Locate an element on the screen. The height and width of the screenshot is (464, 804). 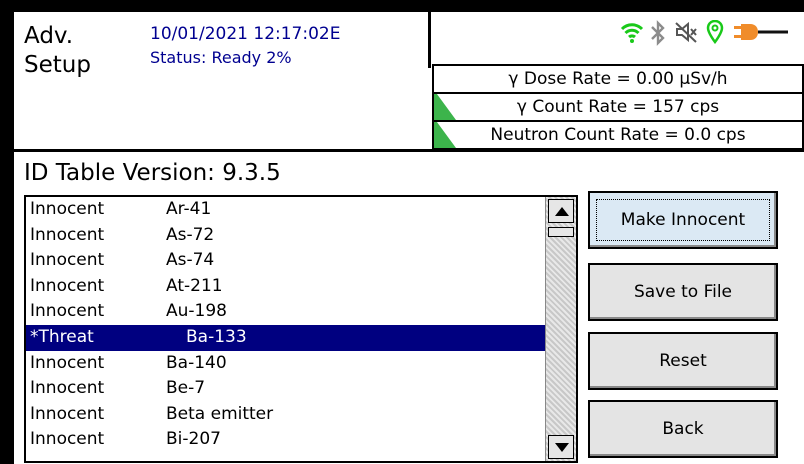
title-line-2: Setup is located at coordinates (57, 65).